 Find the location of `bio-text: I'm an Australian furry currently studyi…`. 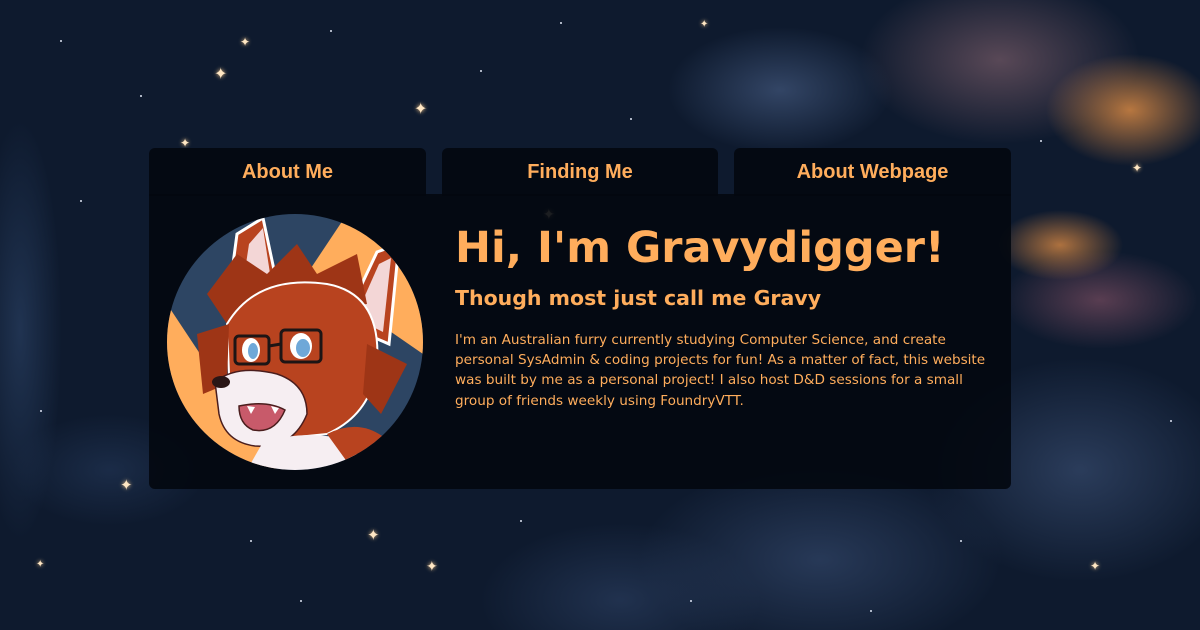

bio-text: I'm an Australian furry currently studyi… is located at coordinates (720, 370).